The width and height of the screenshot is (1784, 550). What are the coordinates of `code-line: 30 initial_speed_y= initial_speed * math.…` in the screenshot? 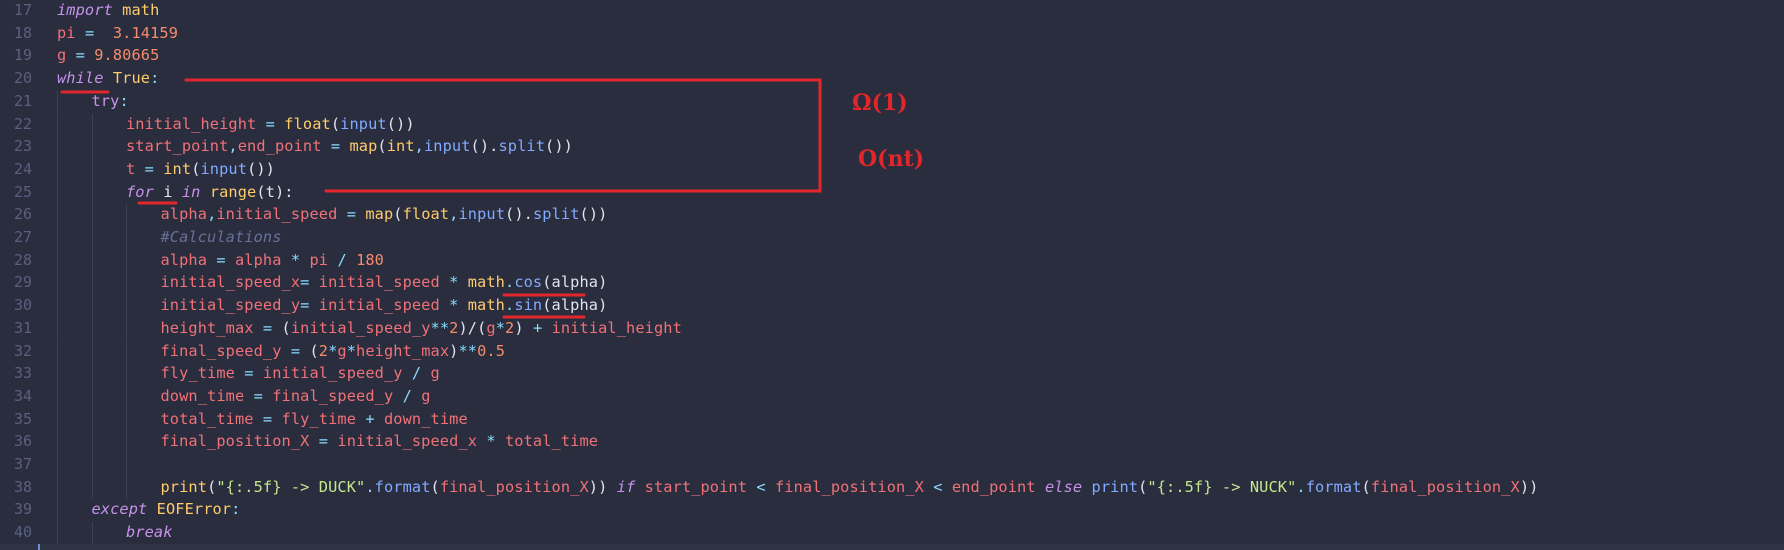 It's located at (892, 306).